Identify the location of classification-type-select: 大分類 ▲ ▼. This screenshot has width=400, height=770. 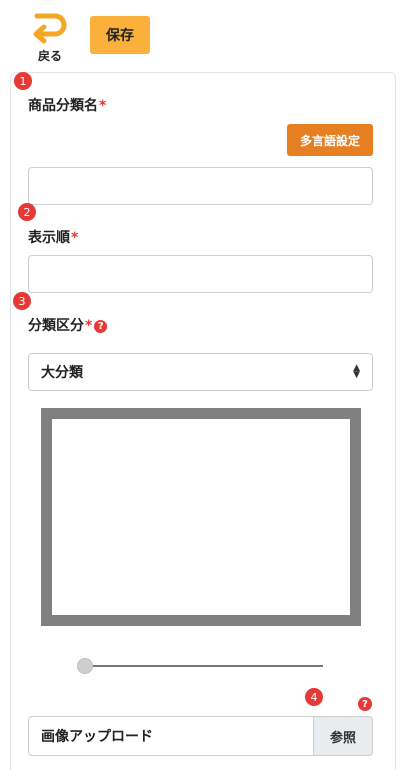
(200, 372).